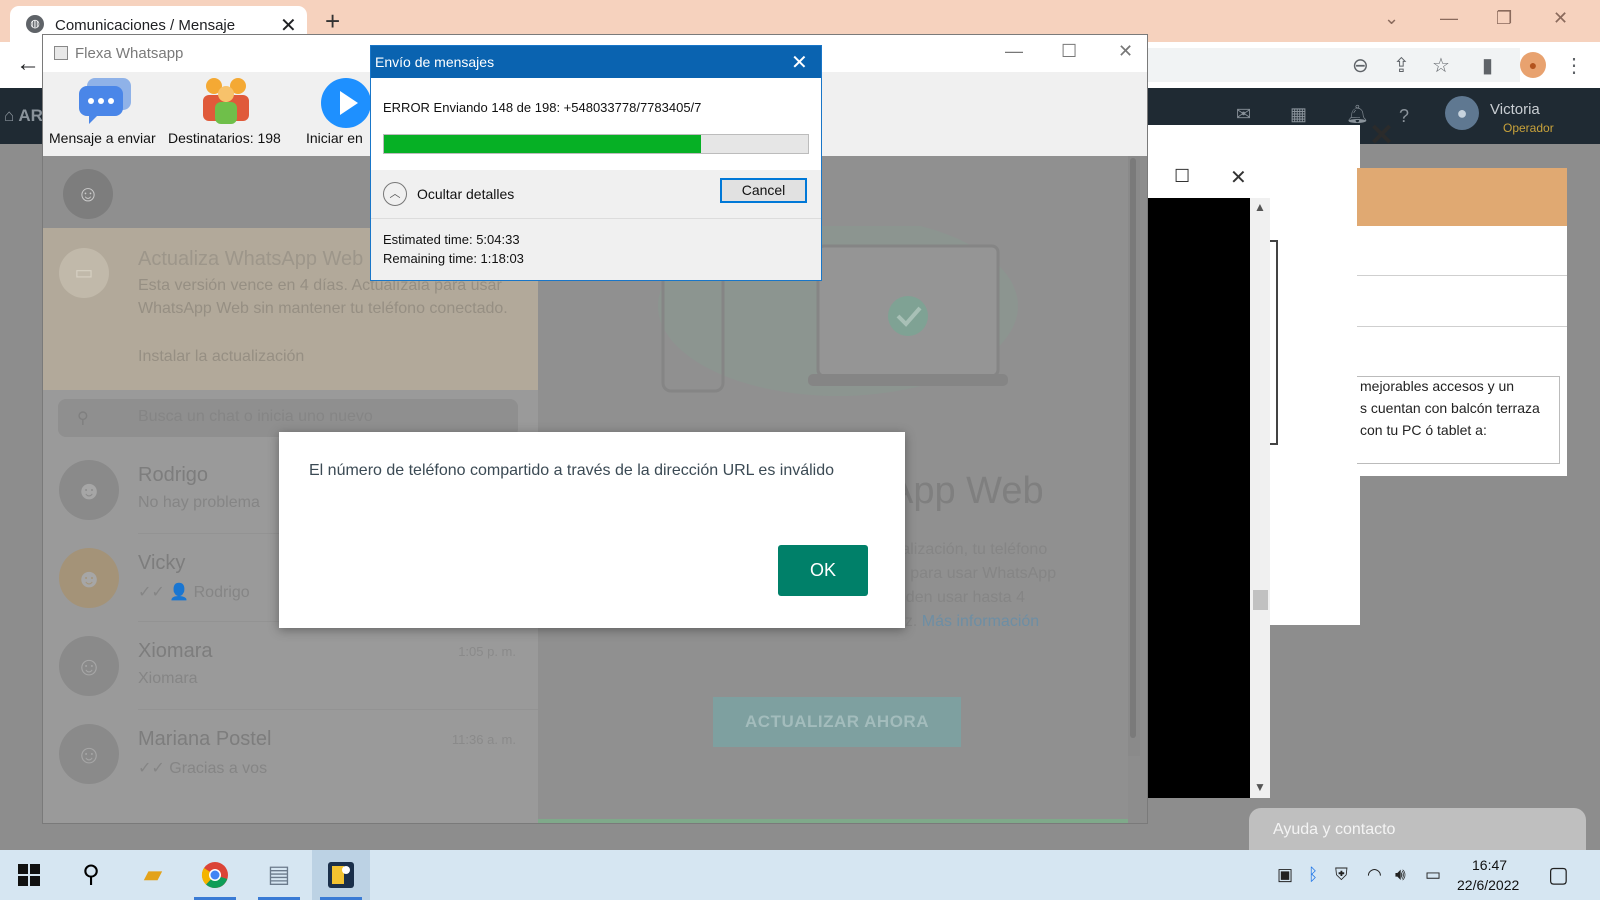 The image size is (1600, 900). I want to click on more-info-link: Más información, so click(980, 621).